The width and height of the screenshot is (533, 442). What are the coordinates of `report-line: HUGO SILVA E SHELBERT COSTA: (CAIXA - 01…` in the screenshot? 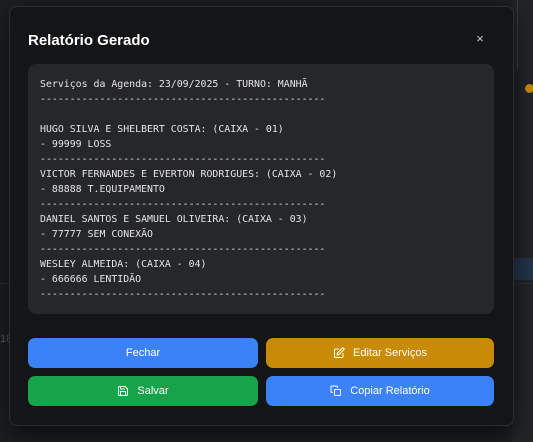 It's located at (162, 129).